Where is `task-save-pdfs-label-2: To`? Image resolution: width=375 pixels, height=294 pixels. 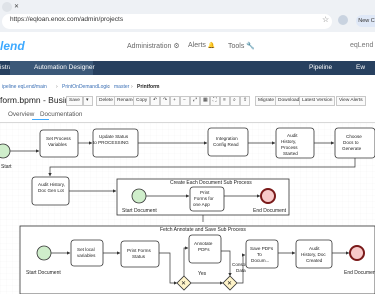 task-save-pdfs-label-2: To is located at coordinates (259, 254).